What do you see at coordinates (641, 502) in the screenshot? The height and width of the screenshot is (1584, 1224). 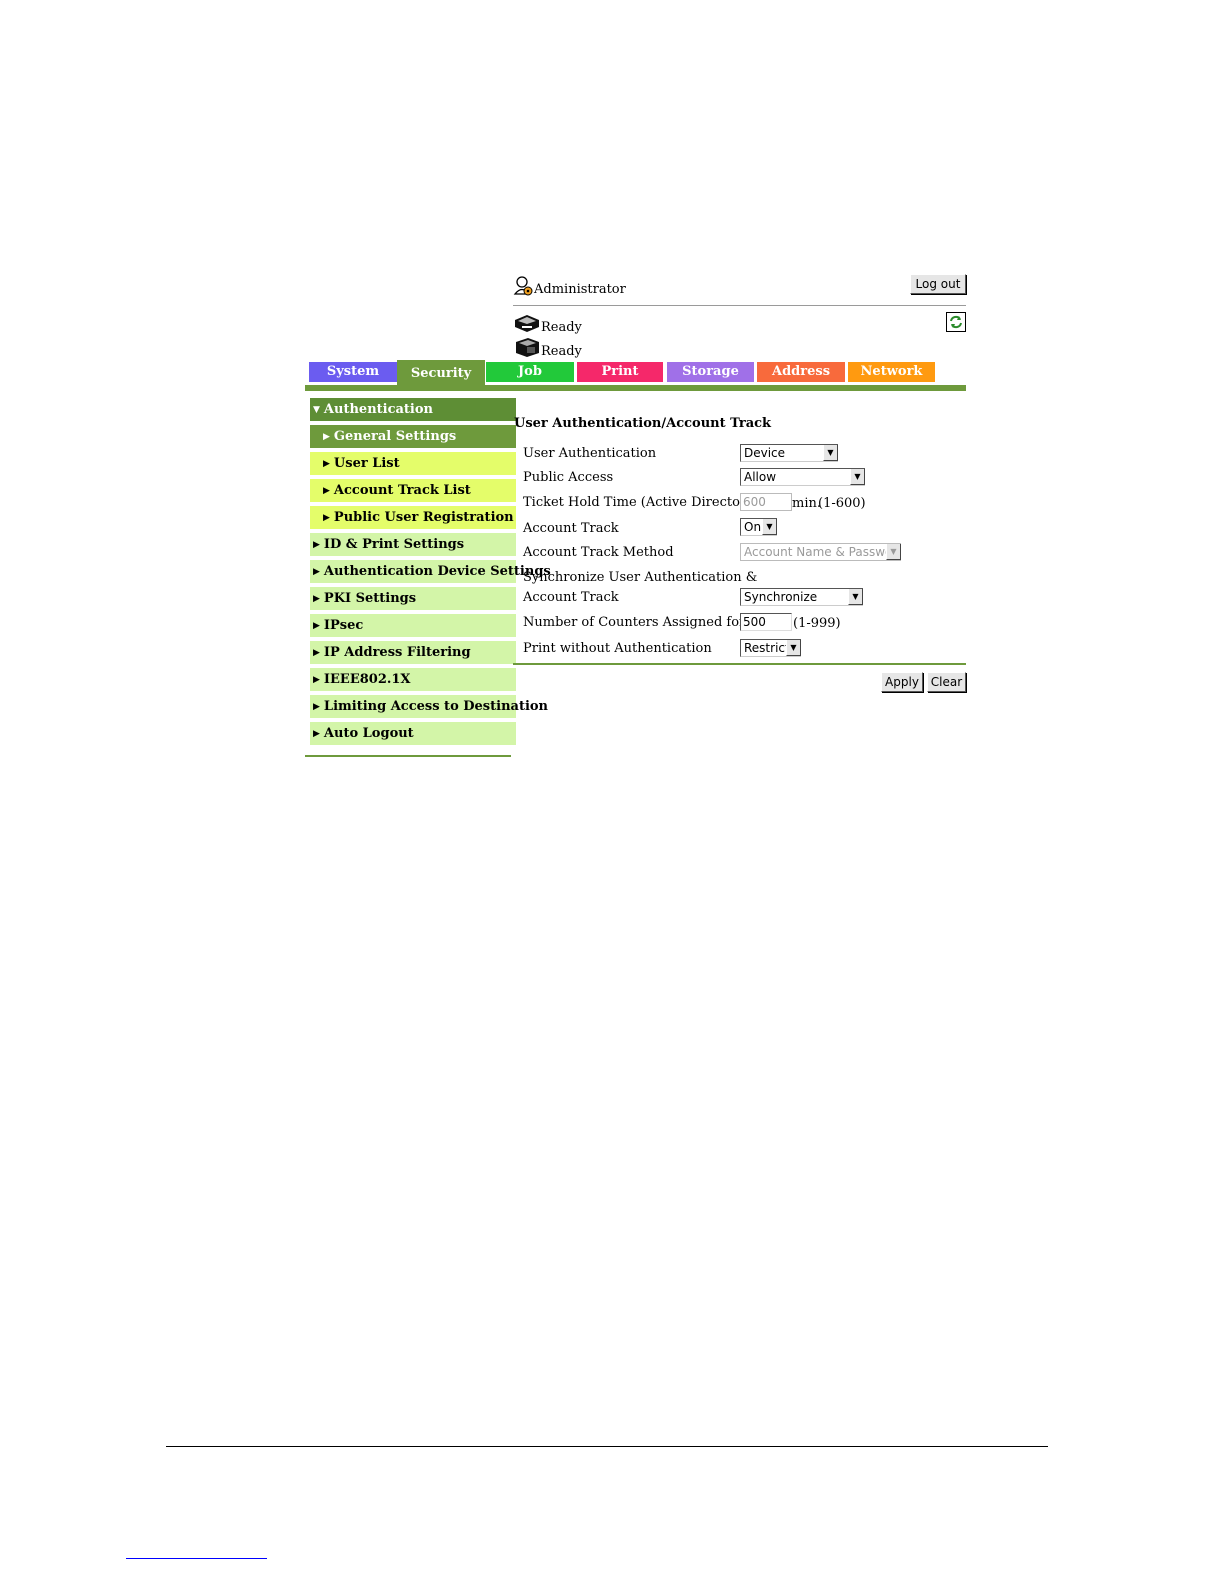 I see `ticket-hold-label: Ticket Hold Time (Active Directory)` at bounding box center [641, 502].